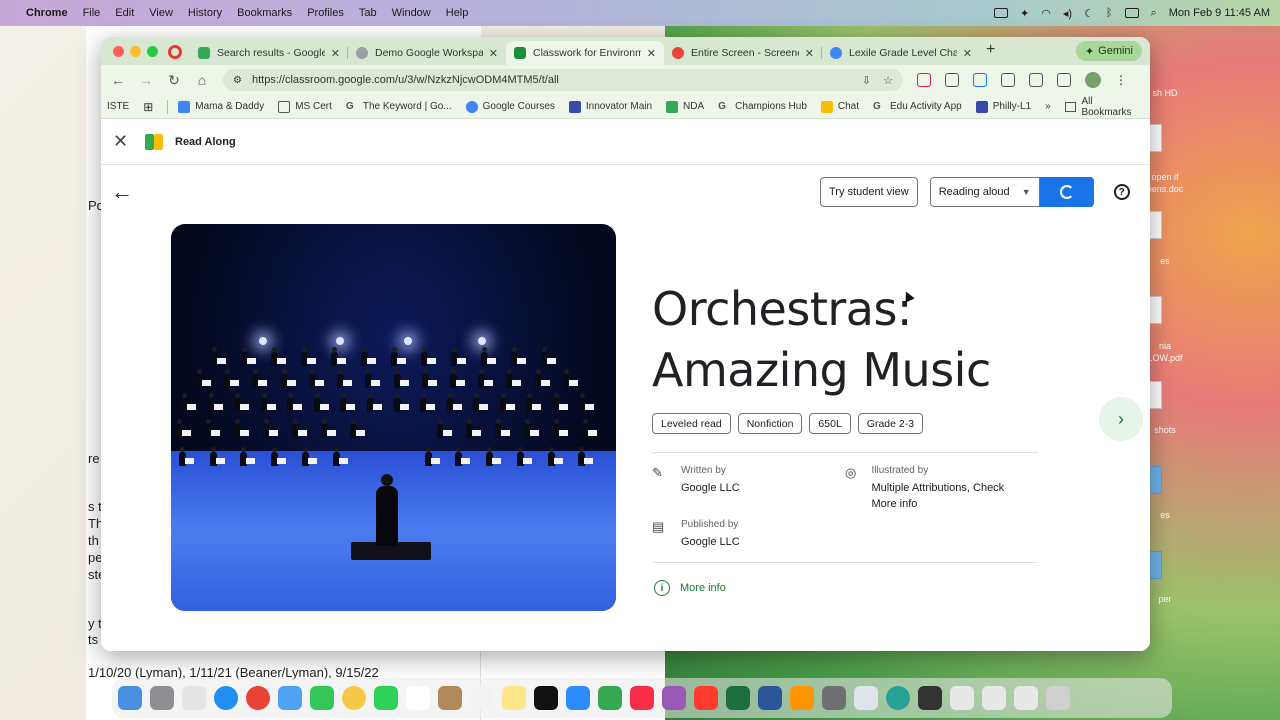  What do you see at coordinates (269, 53) in the screenshot?
I see `tab-search-results: Search results - Google D ✕` at bounding box center [269, 53].